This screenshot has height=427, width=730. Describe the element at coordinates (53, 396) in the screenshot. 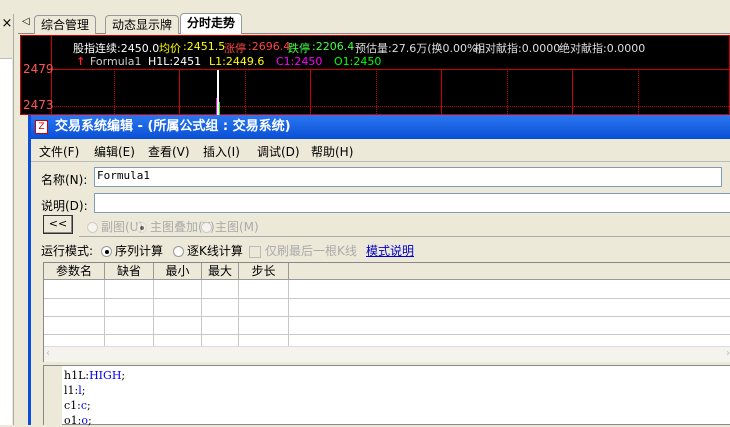

I see `editor-gutter` at that location.